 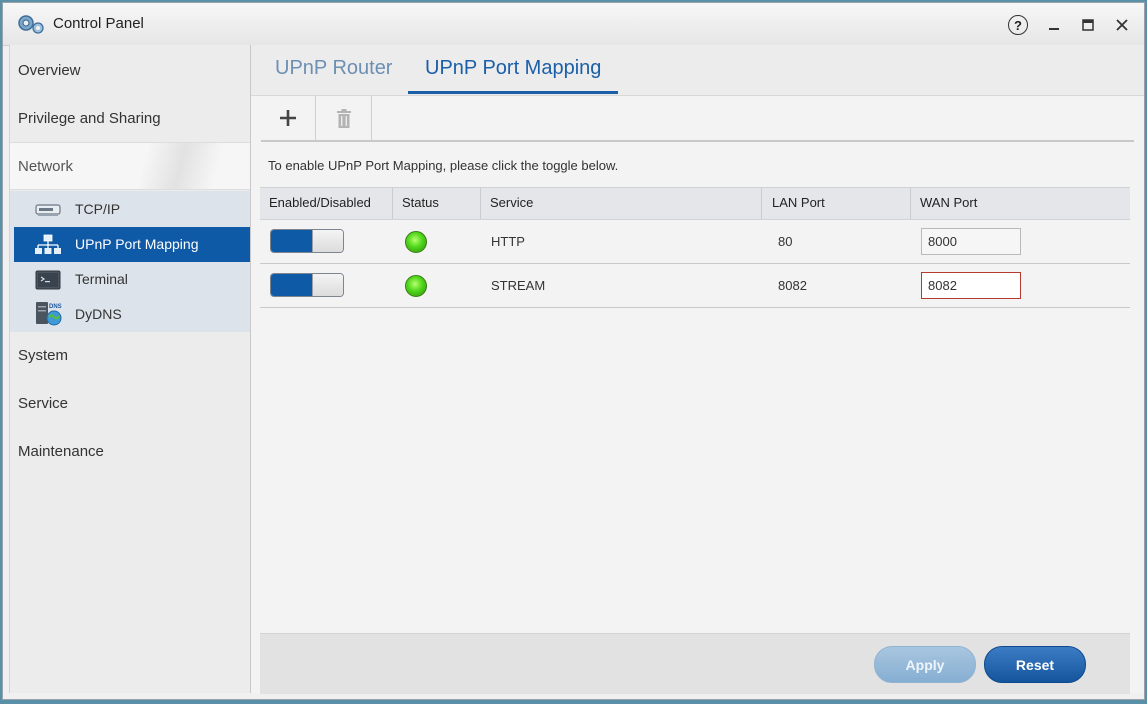 I want to click on sidebar-item-overview: Overview, so click(x=130, y=71).